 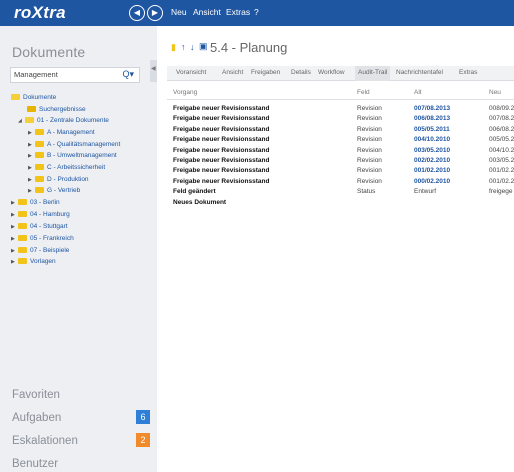 I want to click on search-box: Management Q▾, so click(x=75, y=75).